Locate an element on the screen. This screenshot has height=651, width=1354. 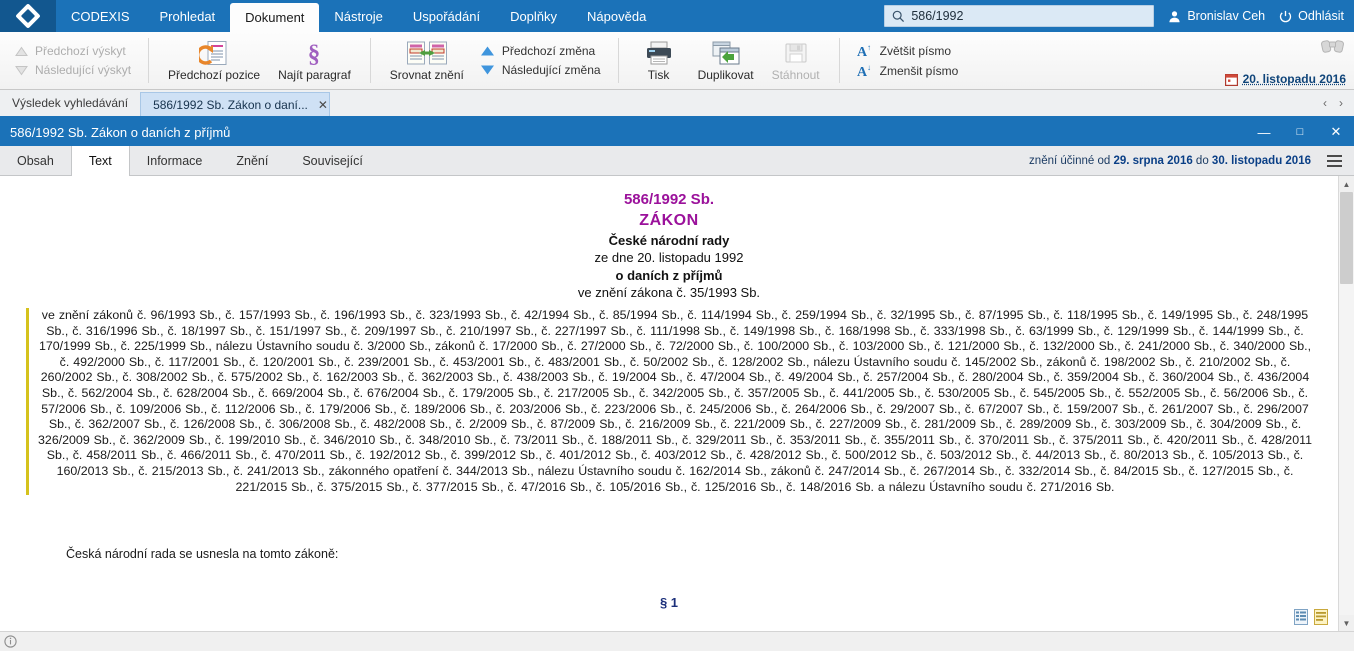
find-paragraph-button: § Najít paragraf is located at coordinates (314, 61).